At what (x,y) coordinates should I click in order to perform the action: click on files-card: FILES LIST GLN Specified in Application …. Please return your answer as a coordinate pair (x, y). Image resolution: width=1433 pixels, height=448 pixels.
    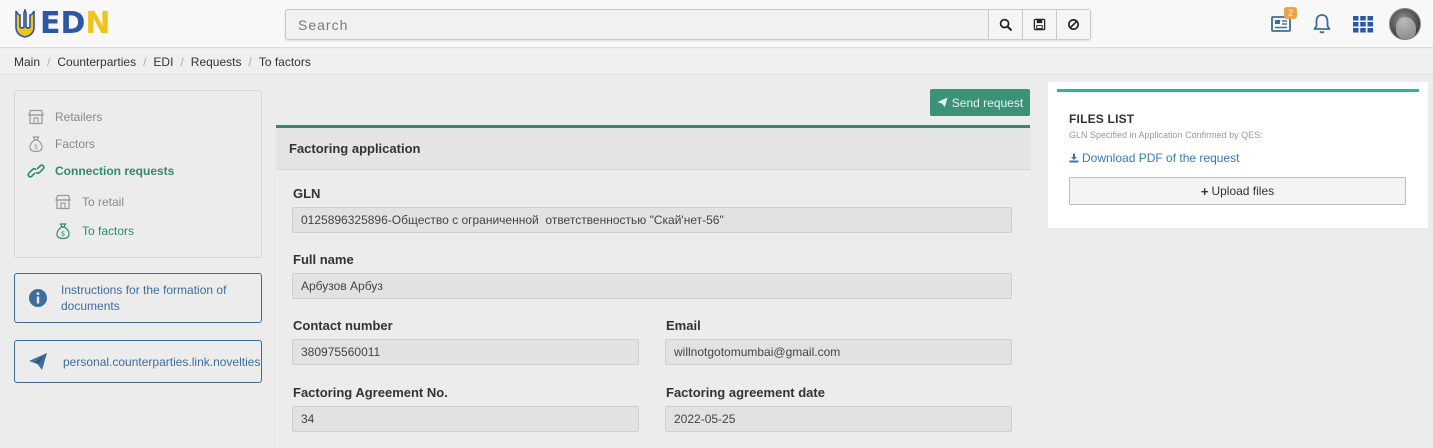
    Looking at the image, I should click on (1238, 153).